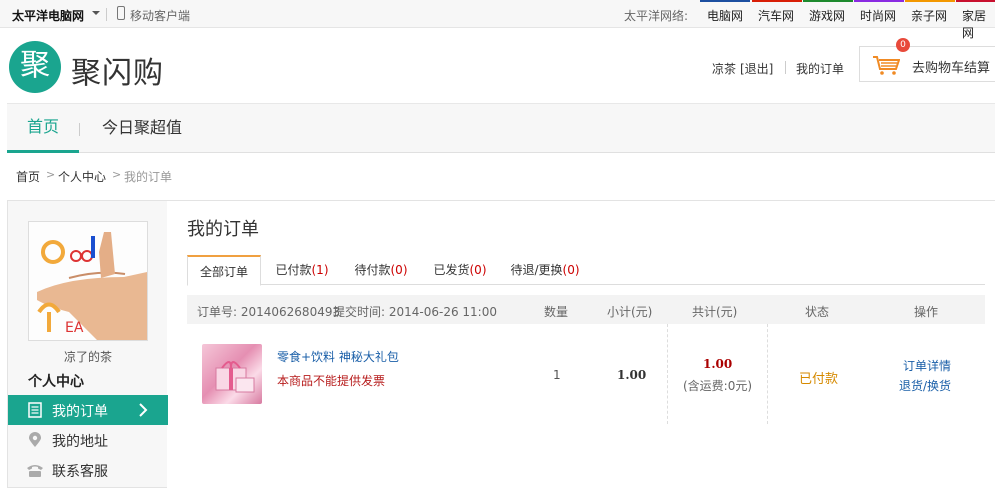  I want to click on tab-label: 待付款, so click(372, 270).